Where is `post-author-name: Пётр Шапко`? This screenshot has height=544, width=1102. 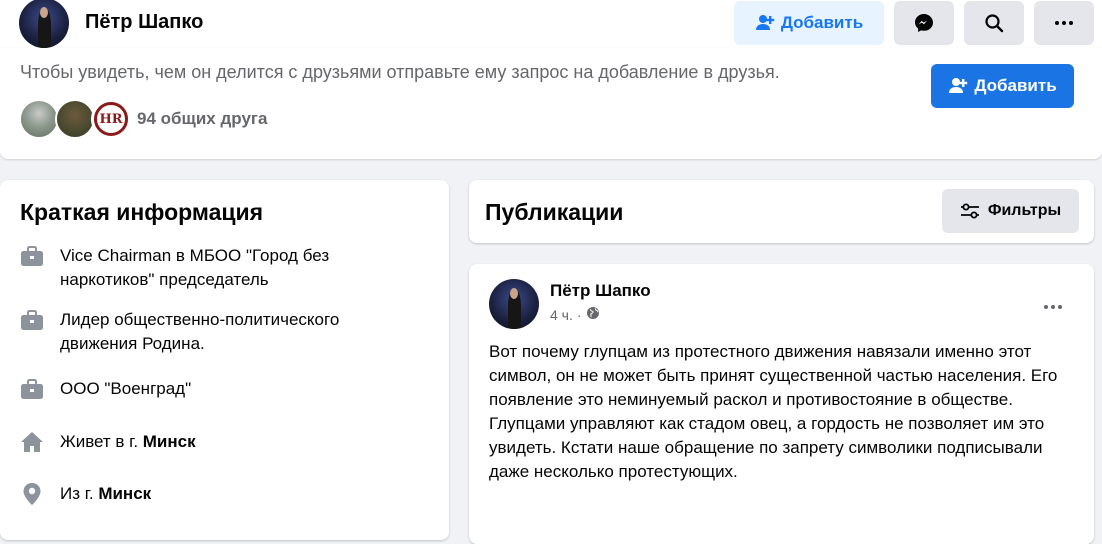
post-author-name: Пётр Шапко is located at coordinates (600, 291).